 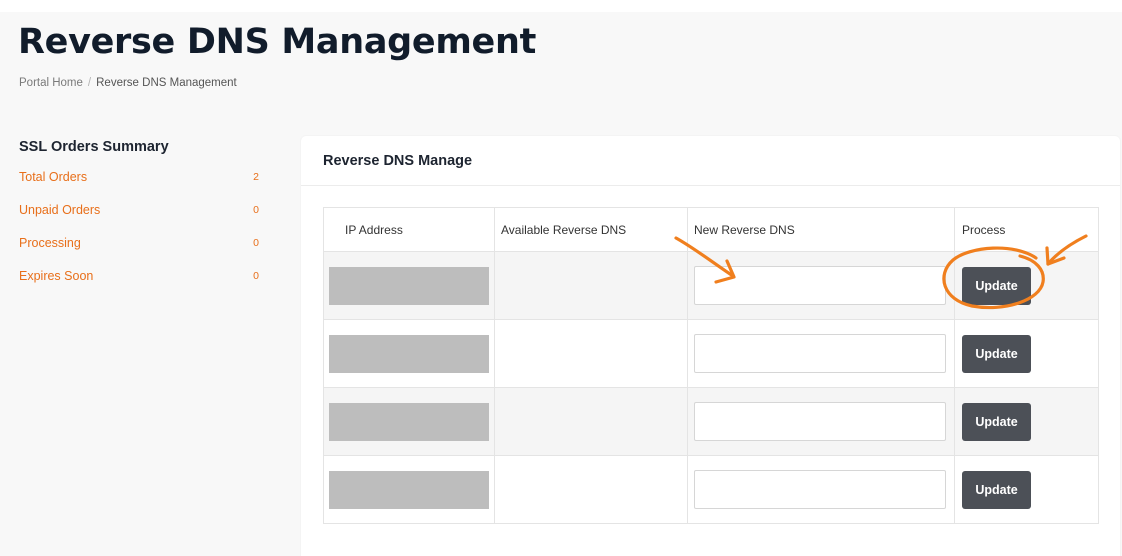 I want to click on breadcrumb-home-link: Portal Home, so click(x=51, y=83).